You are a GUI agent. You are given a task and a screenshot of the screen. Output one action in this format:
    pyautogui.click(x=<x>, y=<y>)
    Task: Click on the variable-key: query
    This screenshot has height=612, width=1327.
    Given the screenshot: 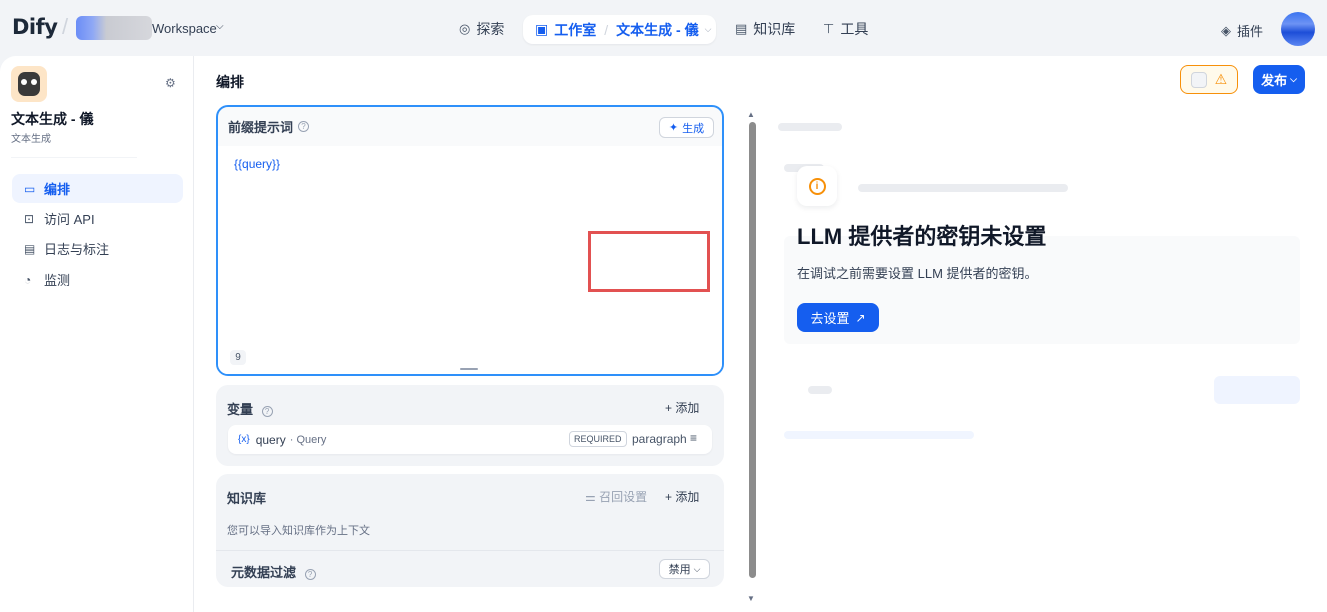 What is the action you would take?
    pyautogui.click(x=270, y=439)
    